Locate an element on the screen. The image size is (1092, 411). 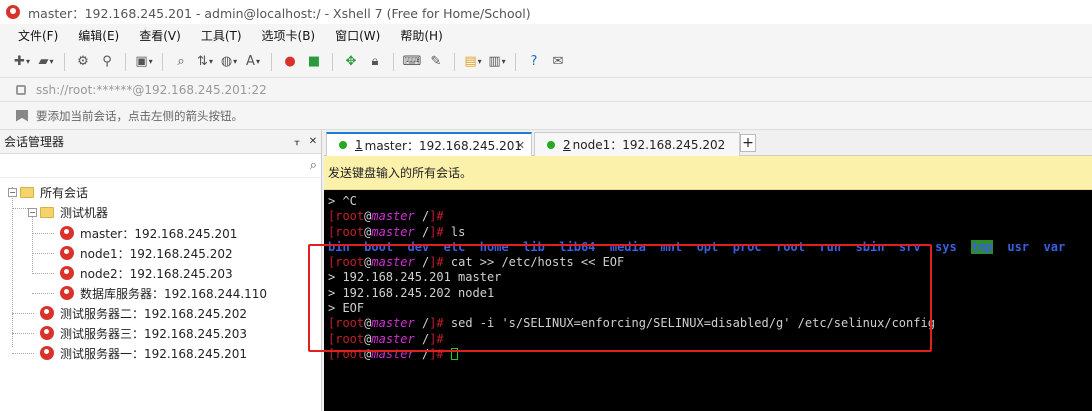
xshell-icon: ● is located at coordinates (290, 62).